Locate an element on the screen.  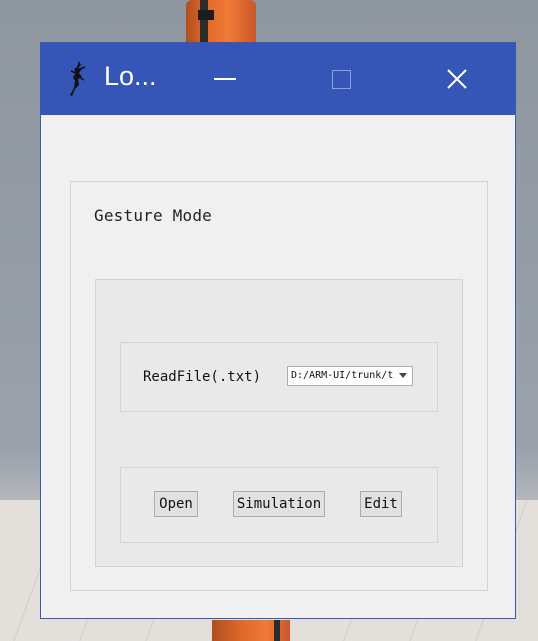
close-button is located at coordinates (457, 79).